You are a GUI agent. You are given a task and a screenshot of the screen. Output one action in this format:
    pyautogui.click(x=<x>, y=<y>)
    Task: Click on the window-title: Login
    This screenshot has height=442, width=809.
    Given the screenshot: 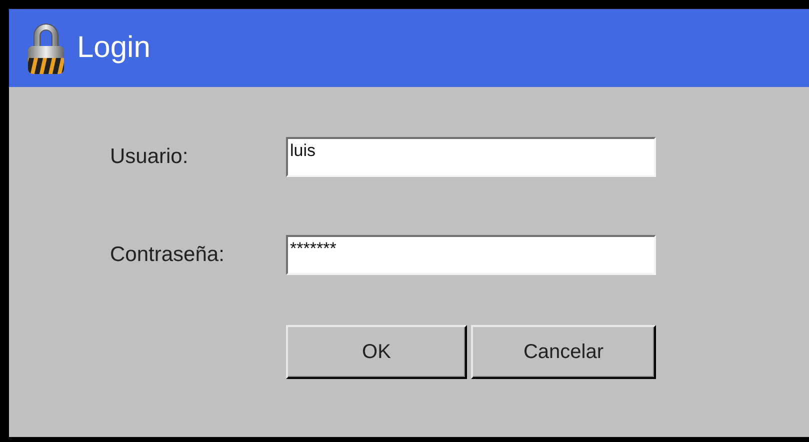 What is the action you would take?
    pyautogui.click(x=113, y=48)
    